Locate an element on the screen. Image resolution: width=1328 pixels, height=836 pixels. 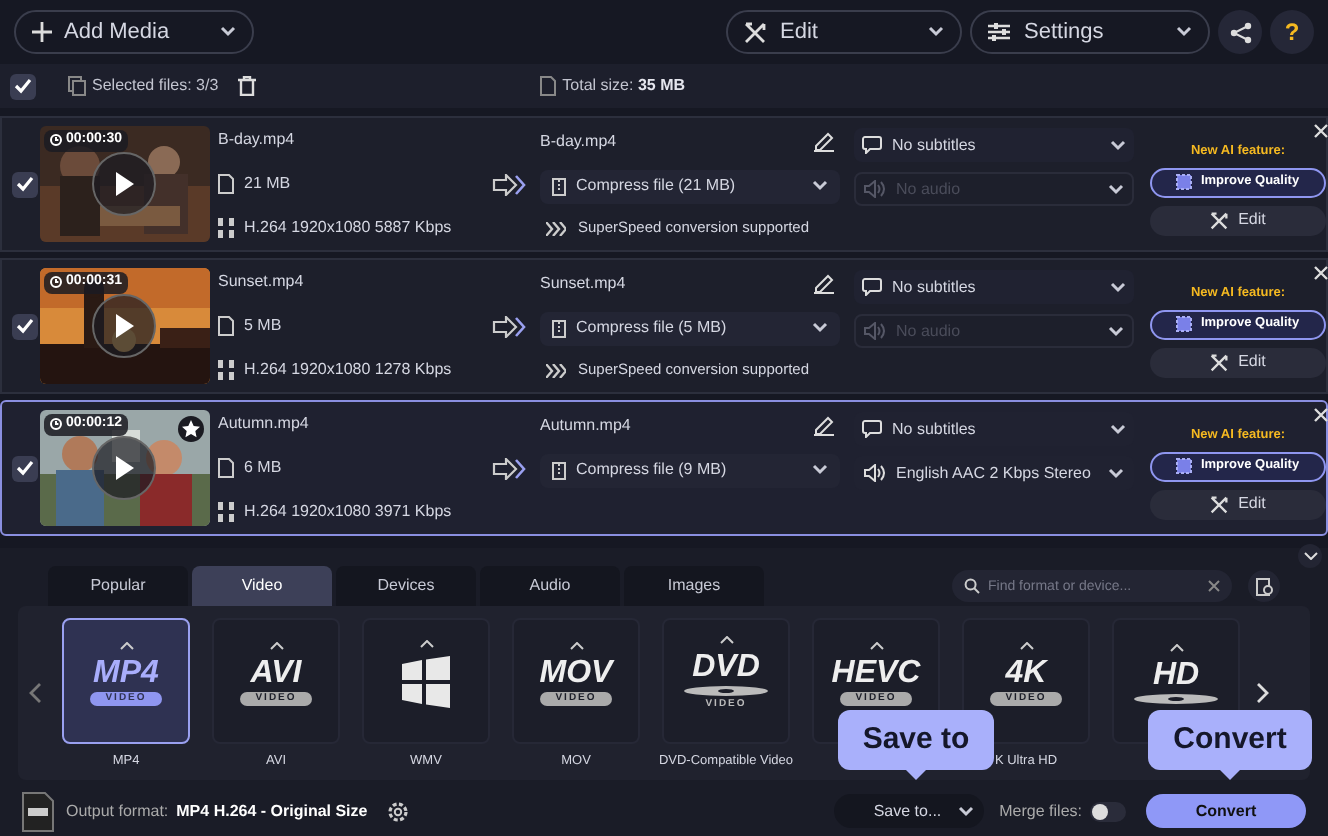
settings-button: Settings is located at coordinates (1090, 32).